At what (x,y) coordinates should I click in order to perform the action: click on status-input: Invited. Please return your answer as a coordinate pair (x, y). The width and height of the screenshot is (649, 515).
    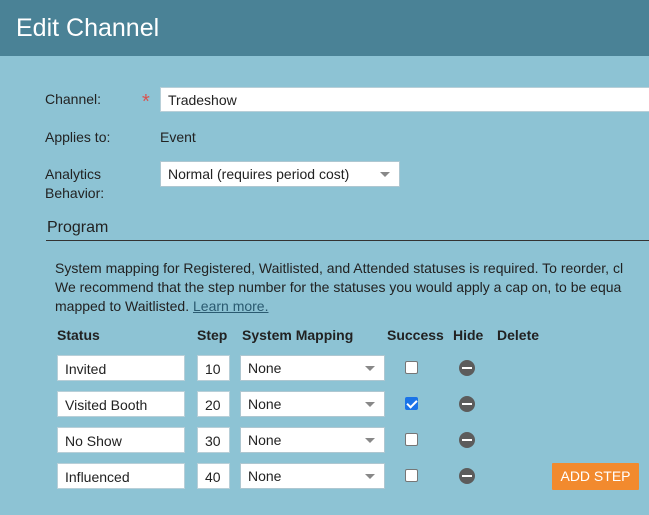
    Looking at the image, I should click on (121, 368).